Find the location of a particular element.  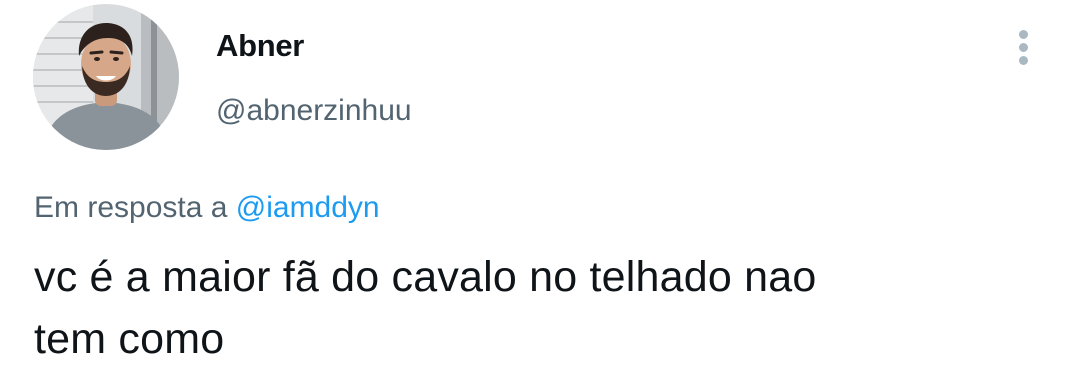

author-handle: @abnerzinhuu is located at coordinates (314, 111).